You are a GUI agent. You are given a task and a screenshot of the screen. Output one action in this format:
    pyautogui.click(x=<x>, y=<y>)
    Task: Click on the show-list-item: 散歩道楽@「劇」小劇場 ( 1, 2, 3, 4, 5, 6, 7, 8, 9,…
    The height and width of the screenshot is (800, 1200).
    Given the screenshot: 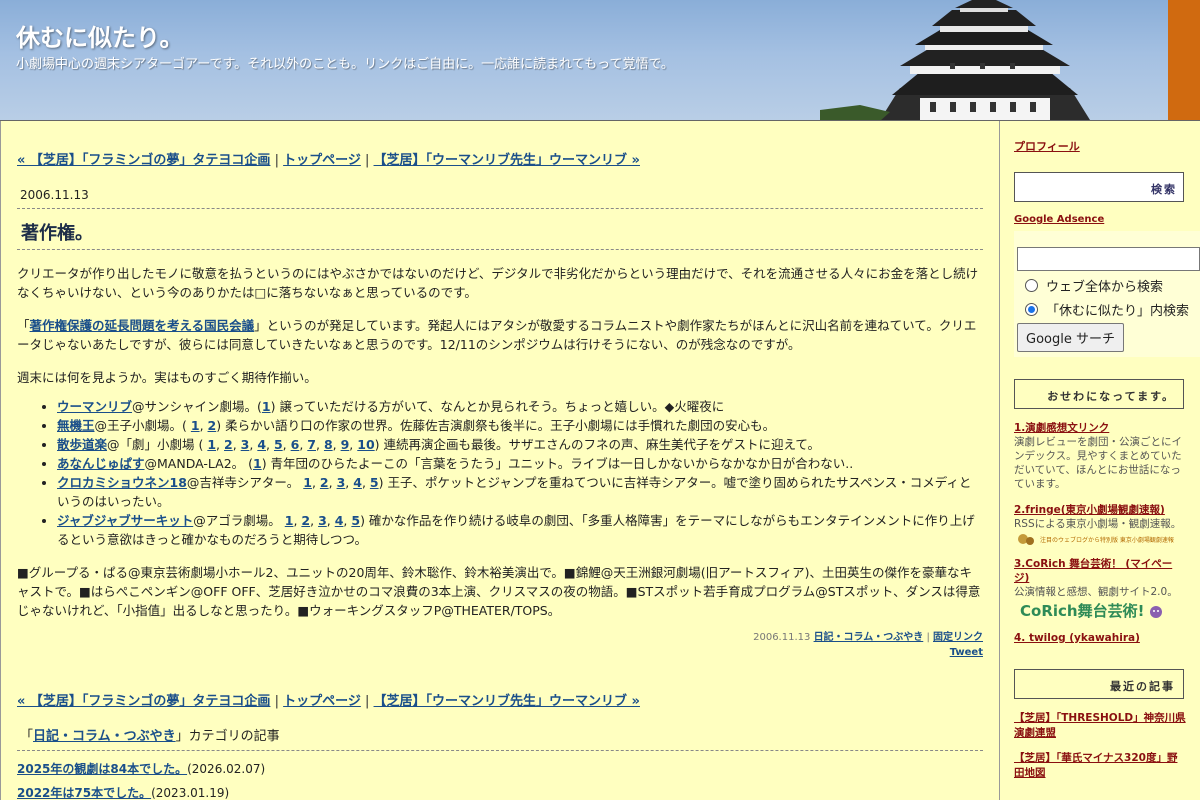 What is the action you would take?
    pyautogui.click(x=520, y=444)
    